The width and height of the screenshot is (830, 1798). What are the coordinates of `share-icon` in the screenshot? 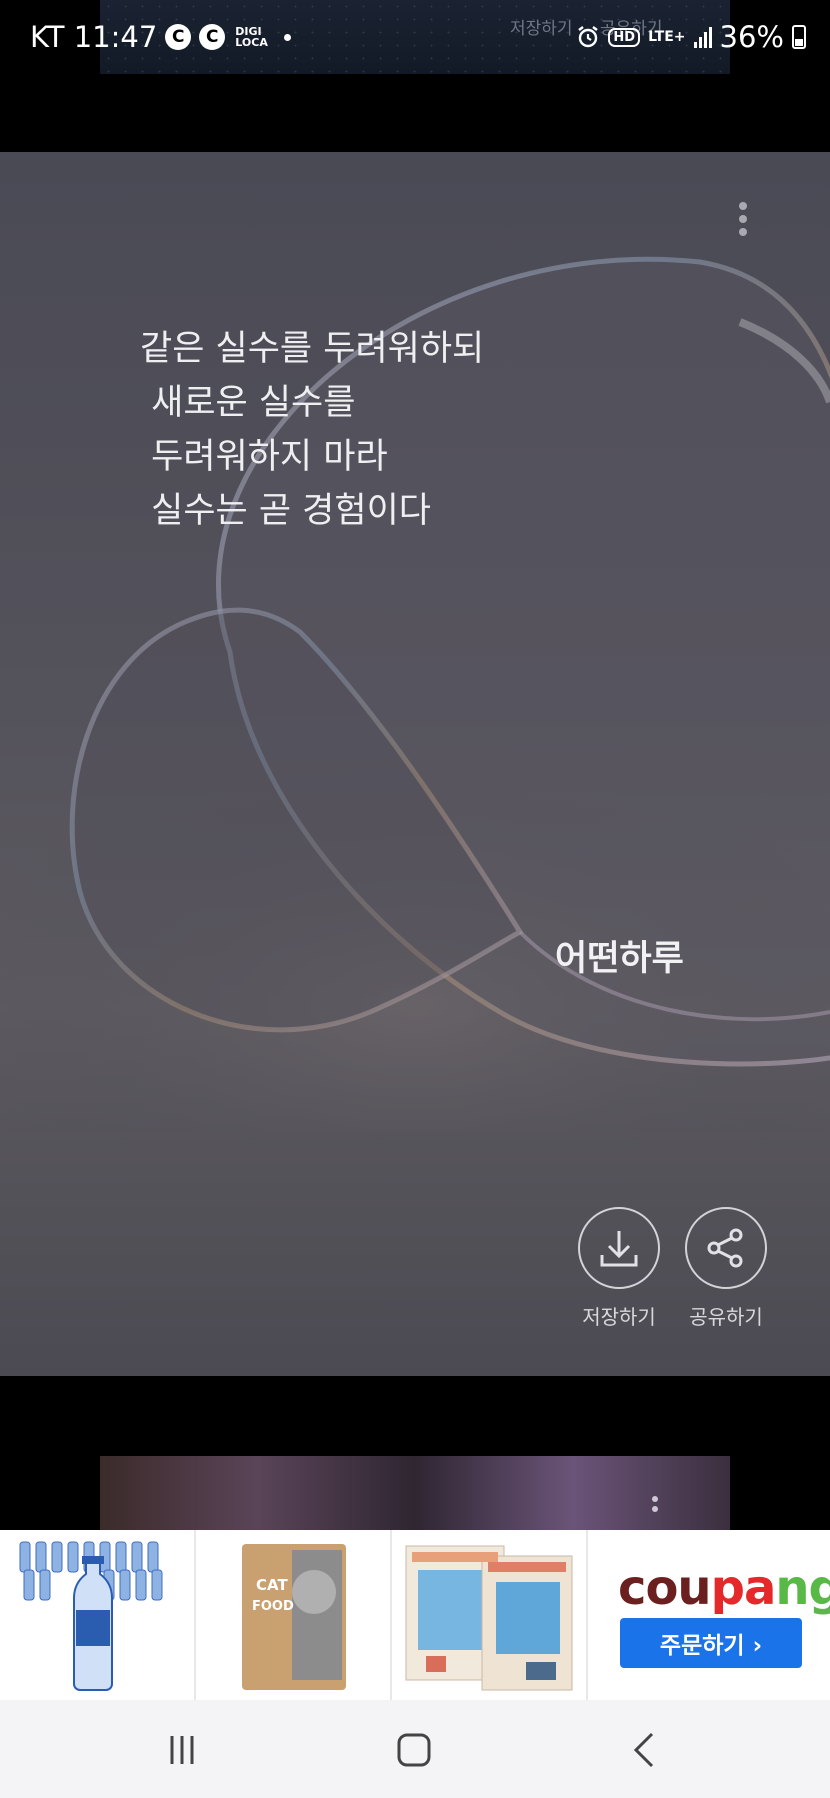 It's located at (725, 1248).